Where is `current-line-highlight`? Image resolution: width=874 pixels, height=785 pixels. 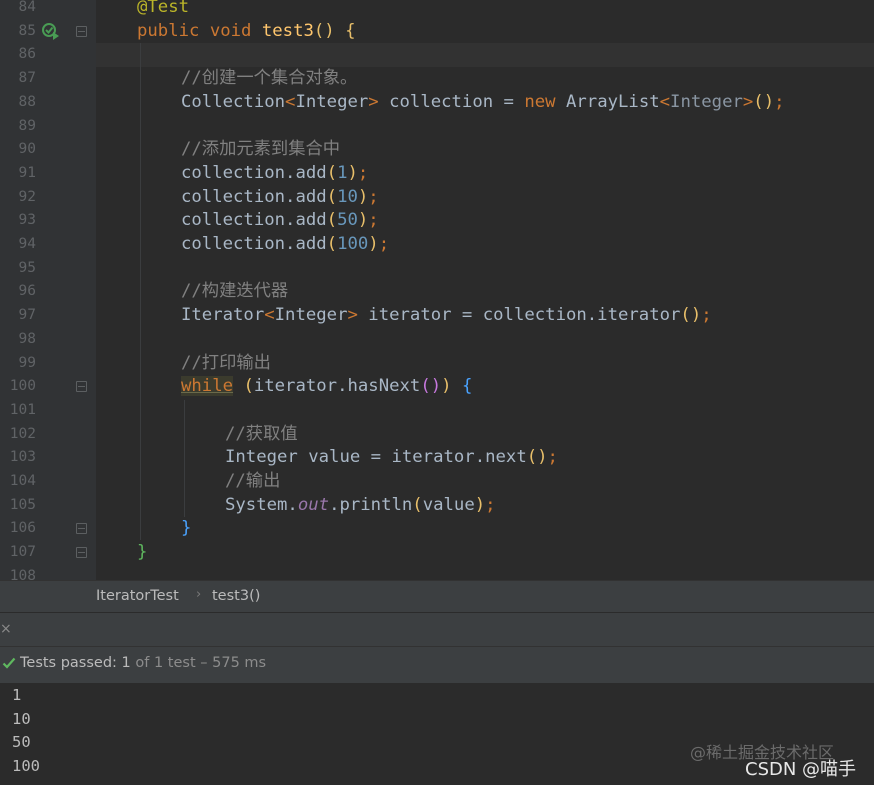 current-line-highlight is located at coordinates (485, 55).